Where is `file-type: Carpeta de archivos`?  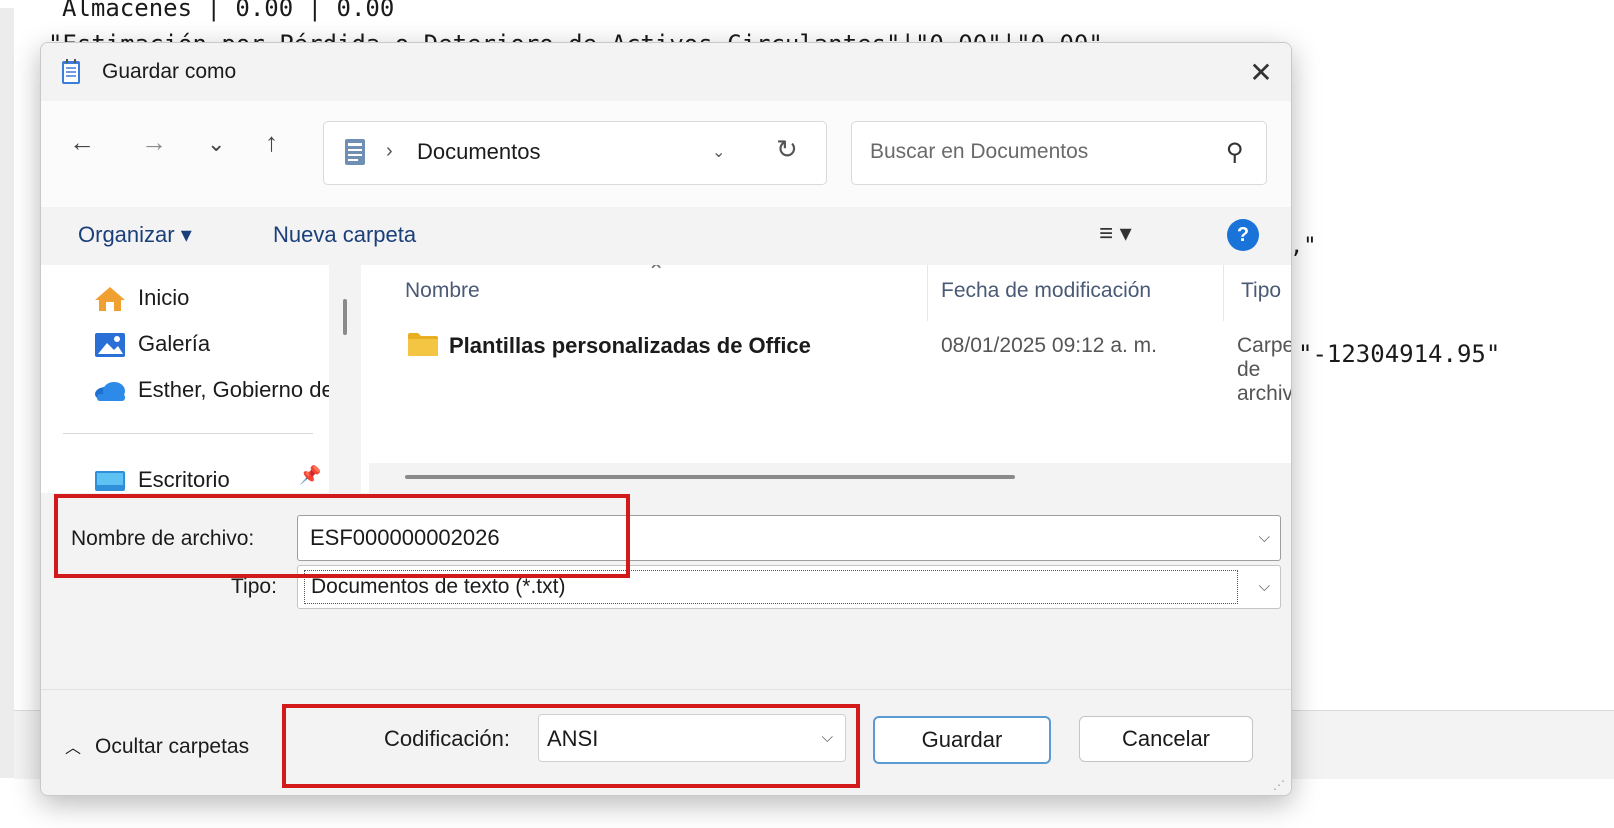 file-type: Carpeta de archivos is located at coordinates (1264, 369).